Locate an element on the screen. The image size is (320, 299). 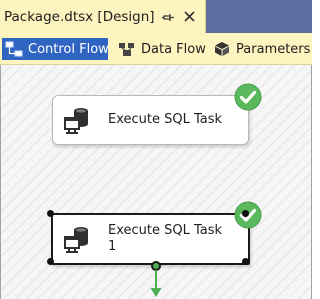
parameters-icon is located at coordinates (222, 49).